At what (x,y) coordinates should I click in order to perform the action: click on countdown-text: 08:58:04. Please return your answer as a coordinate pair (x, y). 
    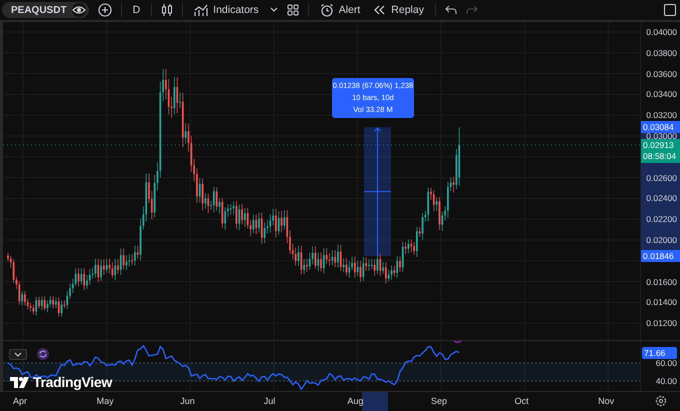
    Looking at the image, I should click on (660, 156).